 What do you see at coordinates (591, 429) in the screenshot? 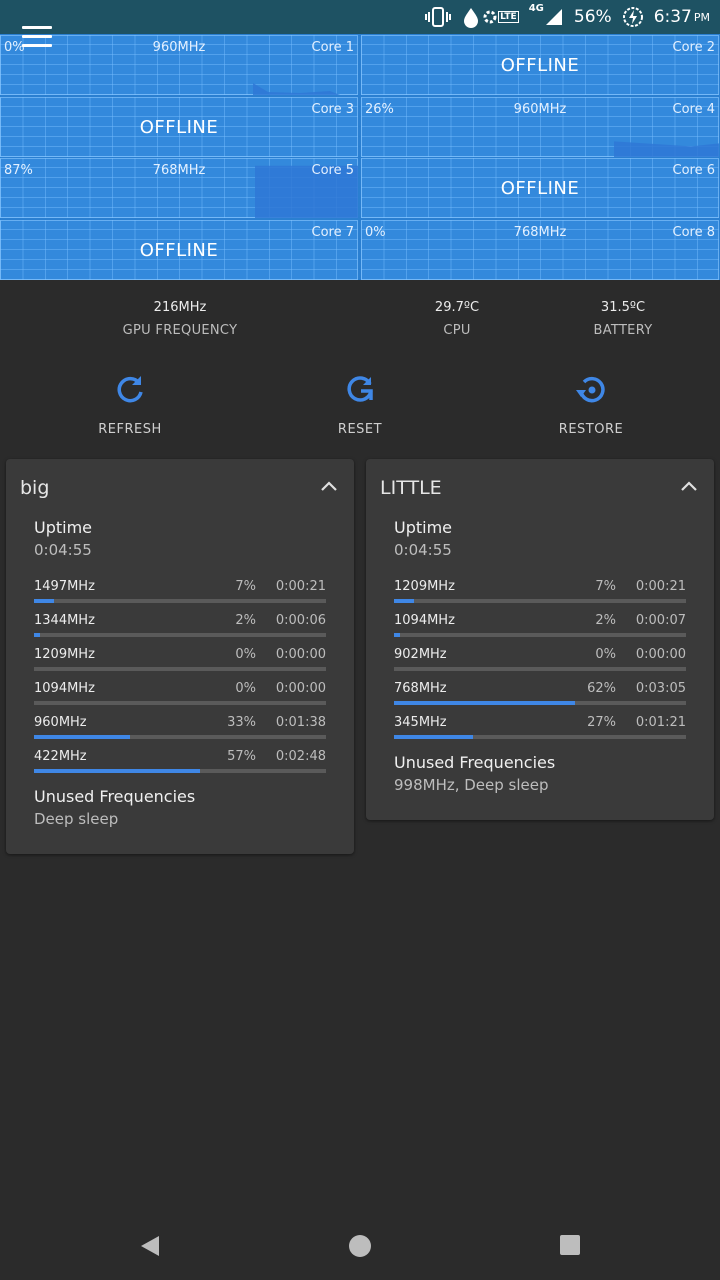
I see `restore-label: RESTORE` at bounding box center [591, 429].